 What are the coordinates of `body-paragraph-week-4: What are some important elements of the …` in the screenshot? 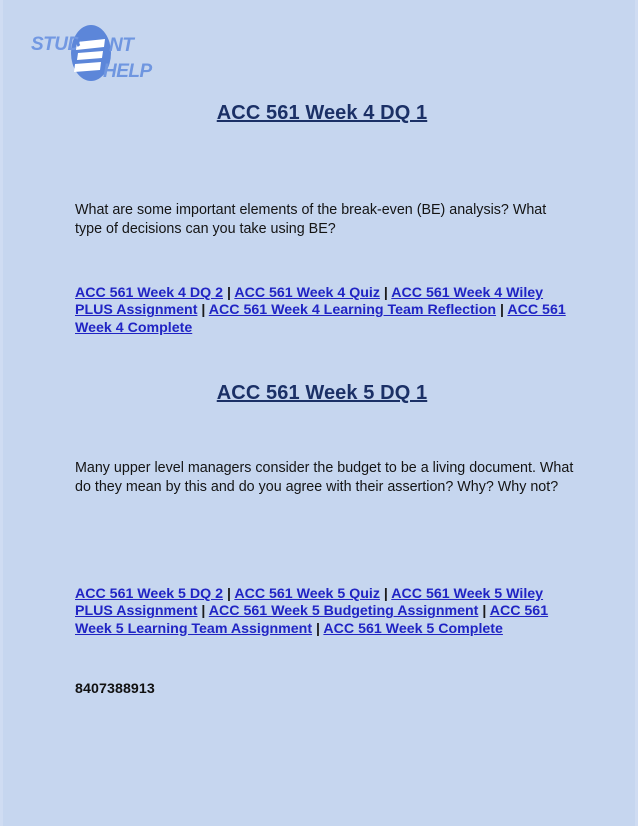 It's located at (311, 219).